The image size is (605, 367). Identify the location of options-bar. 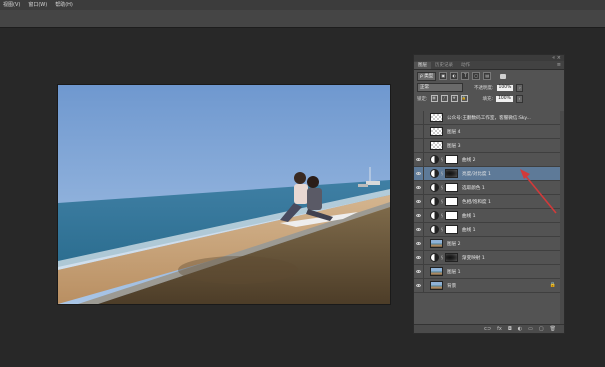
(302, 19).